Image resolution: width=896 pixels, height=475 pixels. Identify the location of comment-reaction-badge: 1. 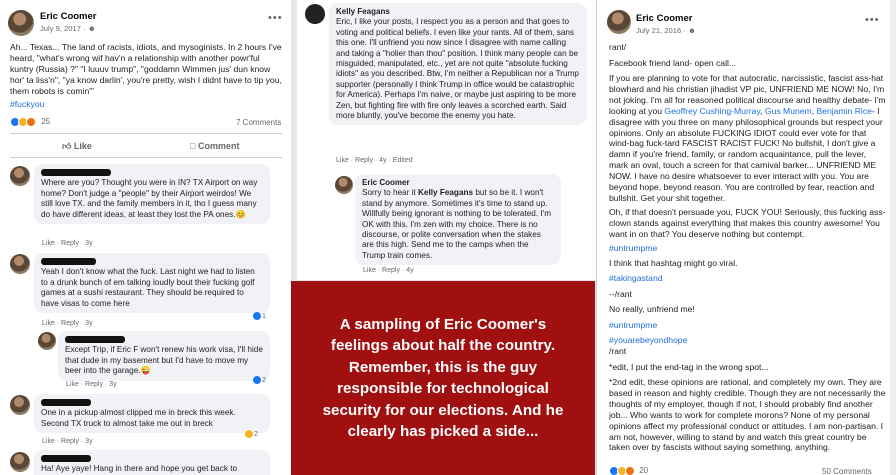
(259, 316).